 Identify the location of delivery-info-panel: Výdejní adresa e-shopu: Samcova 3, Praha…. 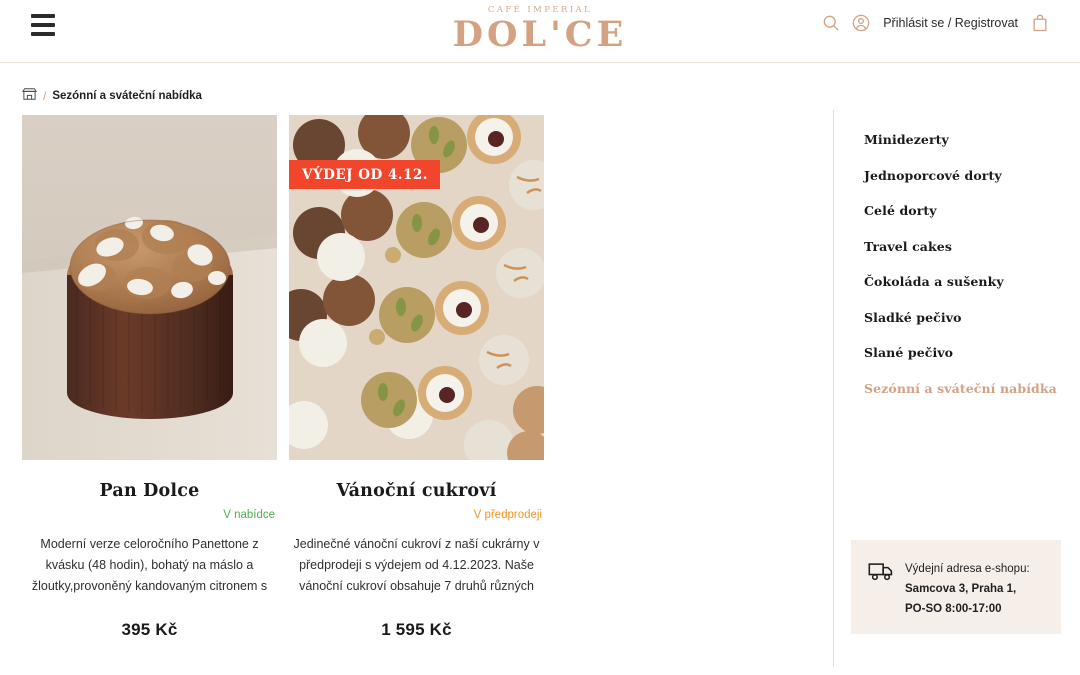
(956, 587).